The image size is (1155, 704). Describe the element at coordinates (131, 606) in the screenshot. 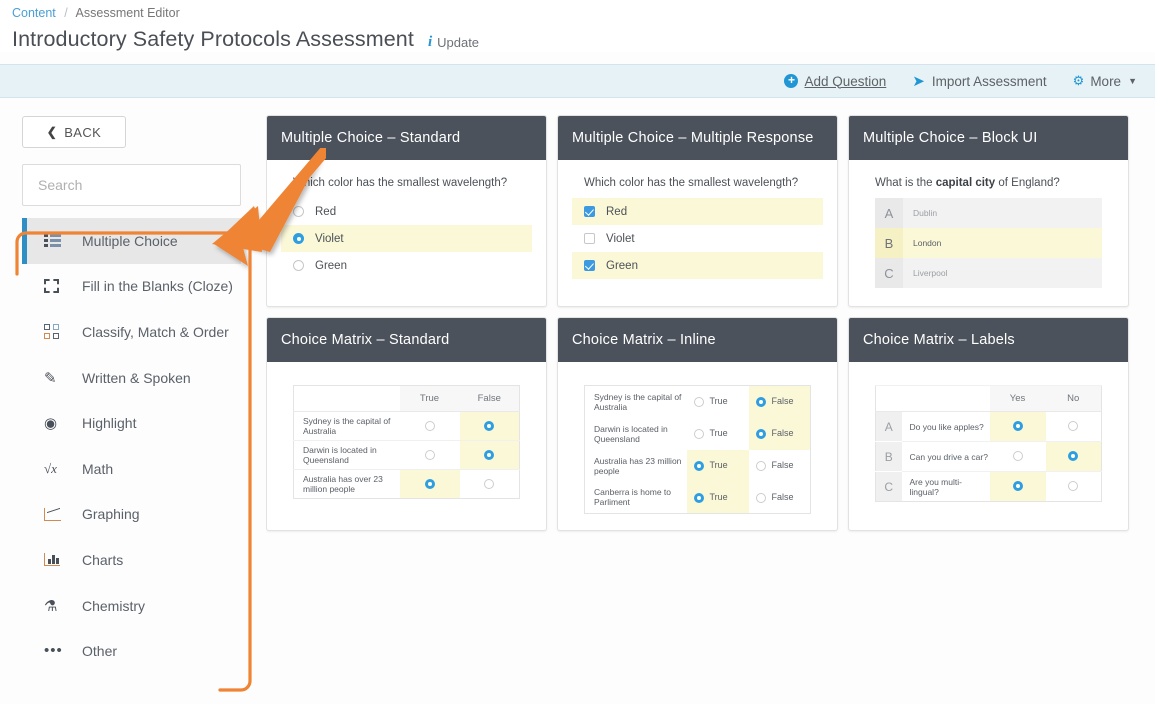

I see `sidebar-item-chemistry: ⚗ Chemistry` at that location.